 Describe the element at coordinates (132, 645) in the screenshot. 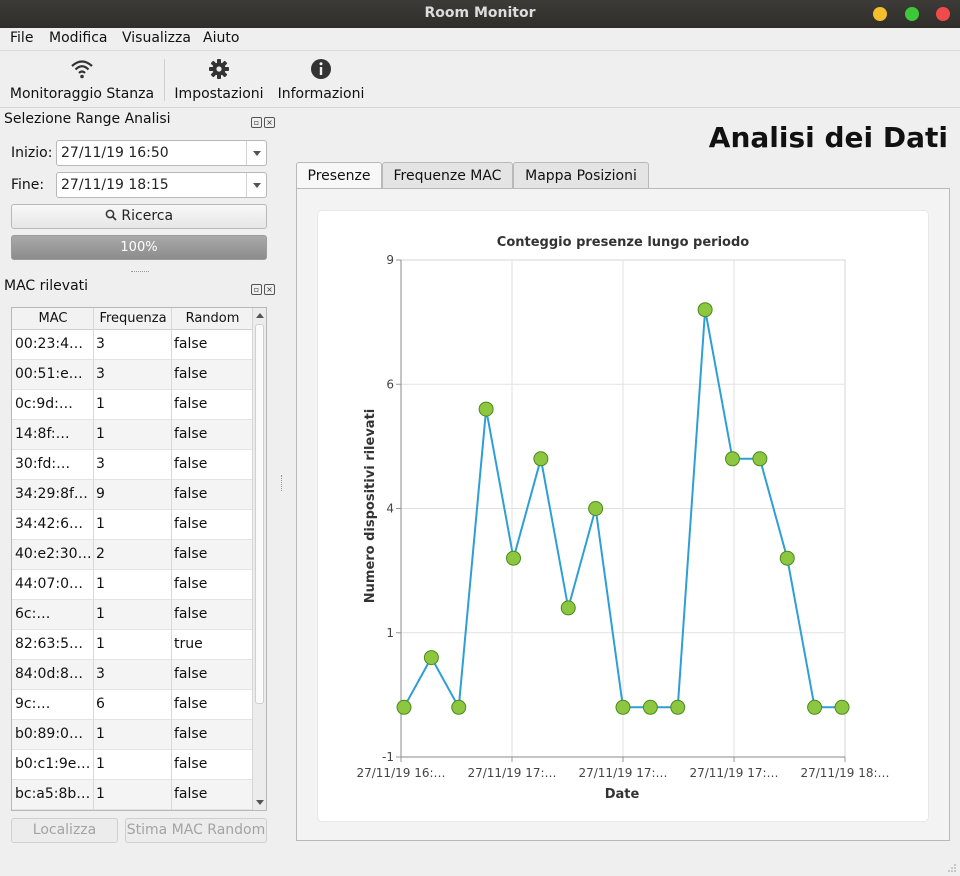

I see `table-row: 82:63:5… 1 true` at that location.